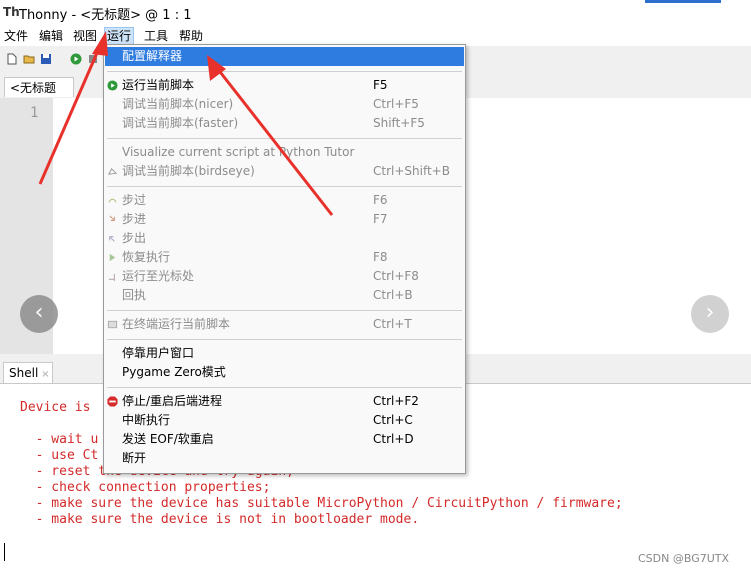 Image resolution: width=751 pixels, height=575 pixels. What do you see at coordinates (186, 123) in the screenshot?
I see `annotation-arrows` at bounding box center [186, 123].